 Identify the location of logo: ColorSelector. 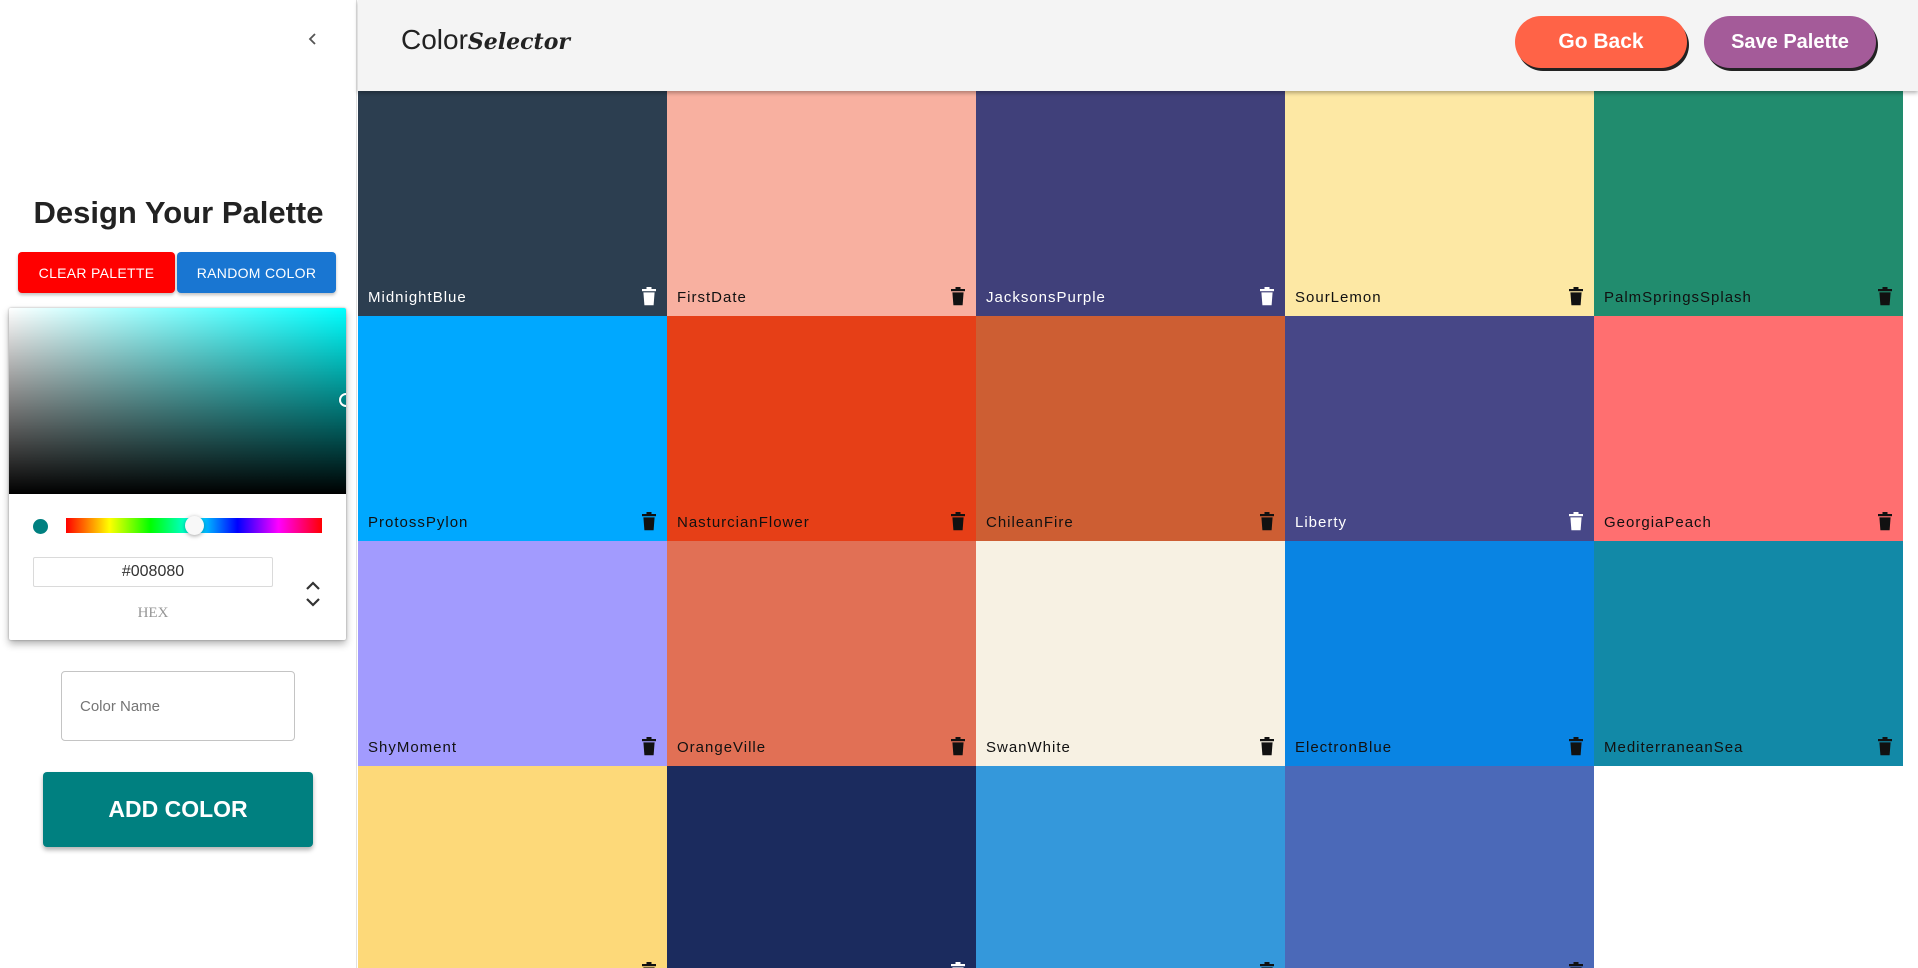
(485, 40).